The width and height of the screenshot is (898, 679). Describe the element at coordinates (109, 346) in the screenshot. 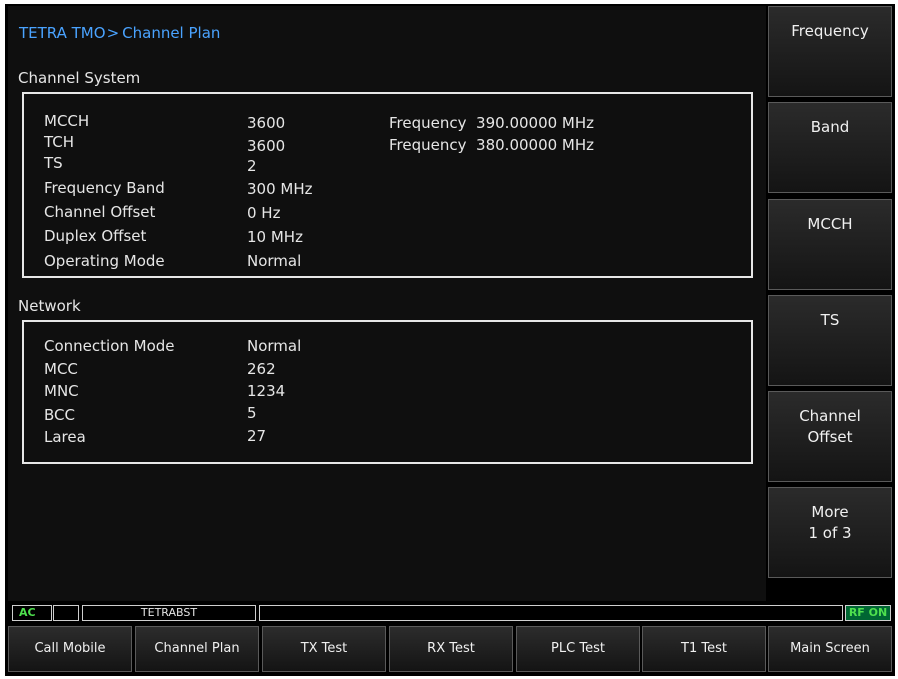

I see `connection-mode-label: Connection Mode` at that location.